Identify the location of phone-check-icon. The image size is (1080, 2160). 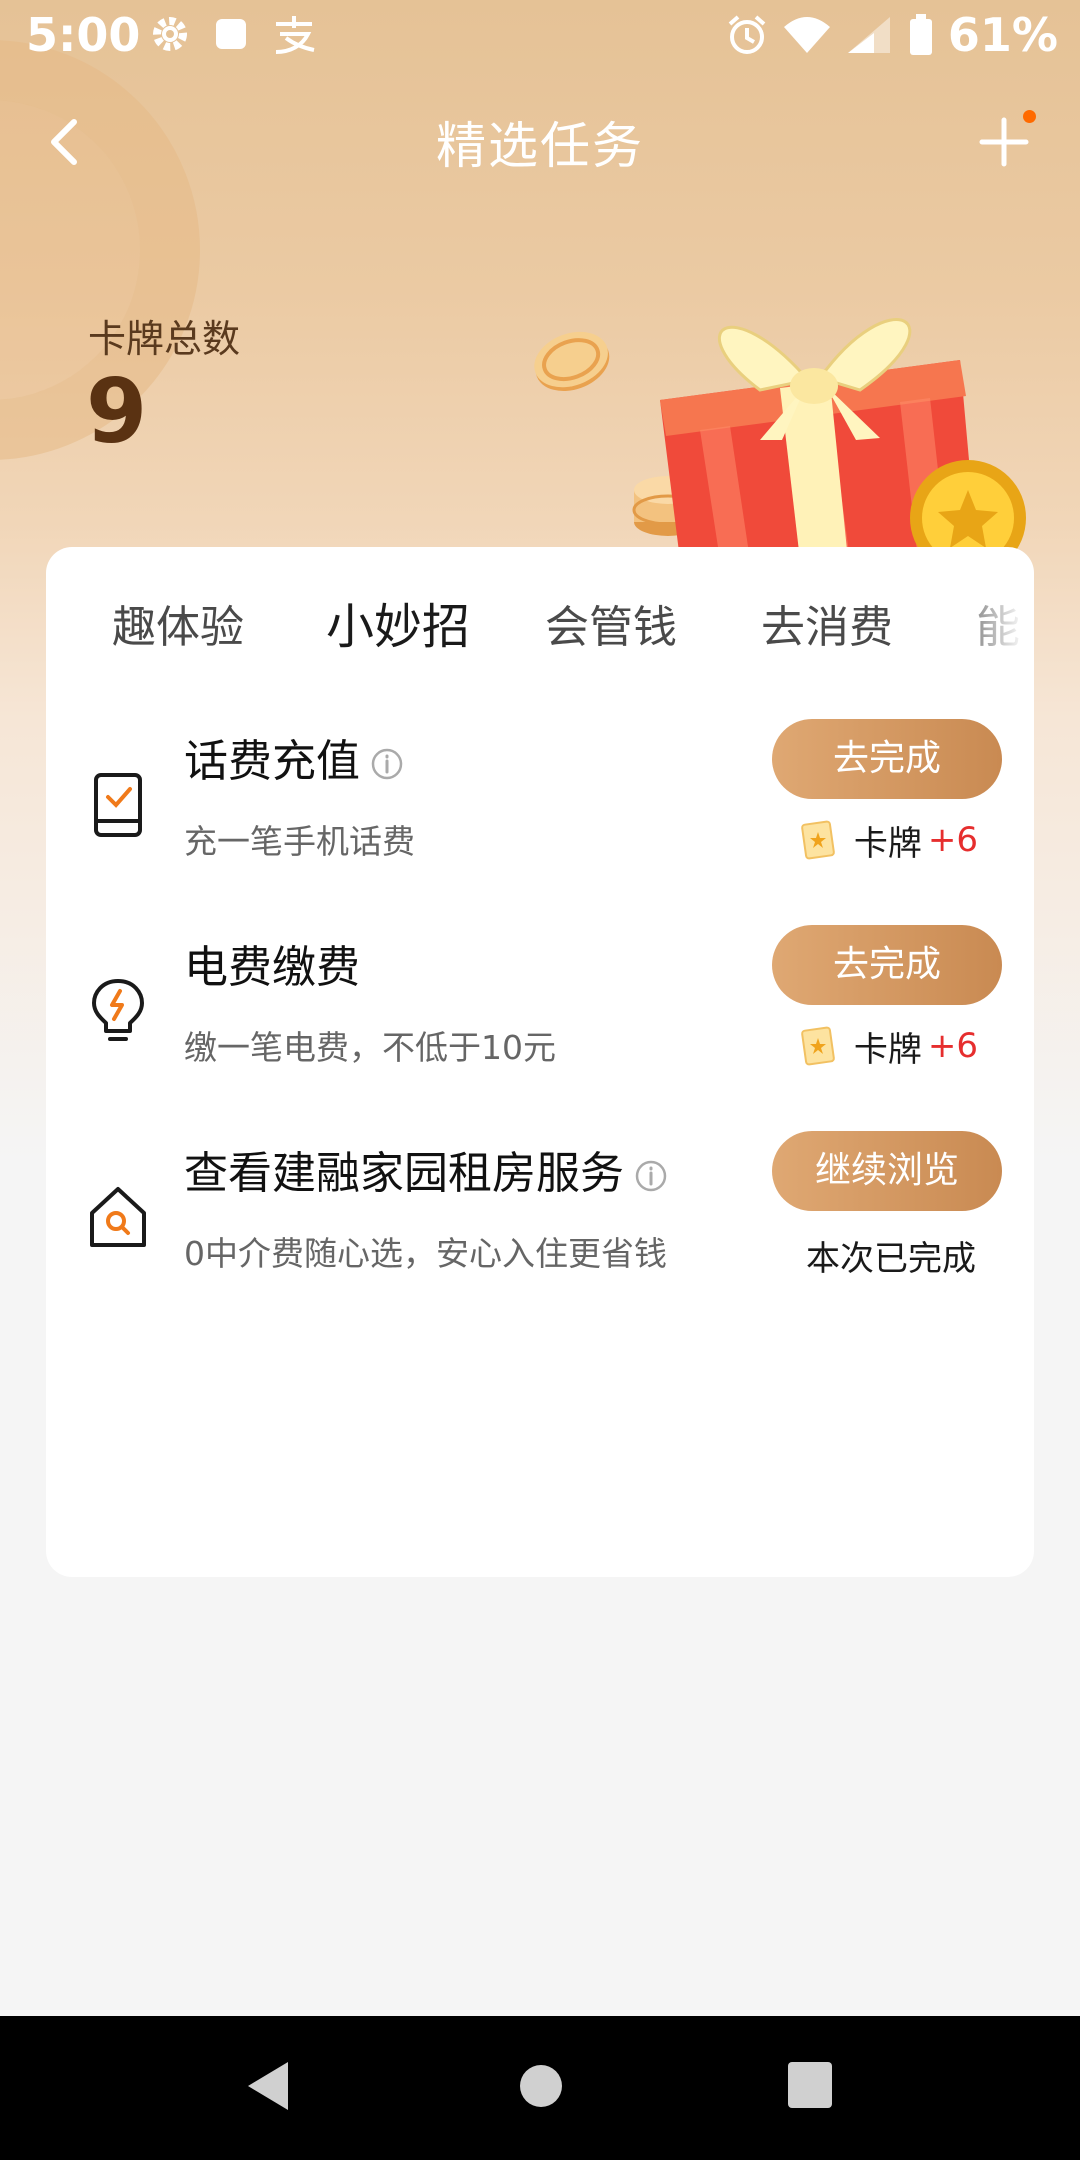
(118, 805).